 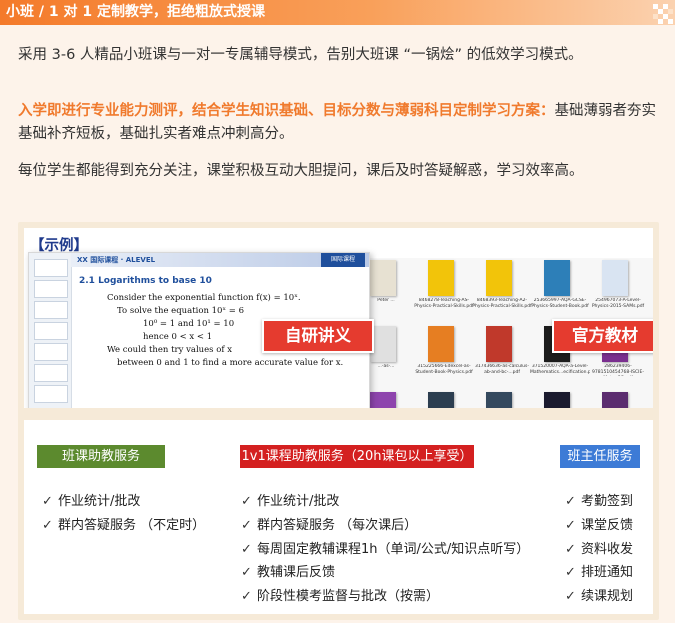 What do you see at coordinates (101, 456) in the screenshot?
I see `class-service-header: 班课助教服务` at bounding box center [101, 456].